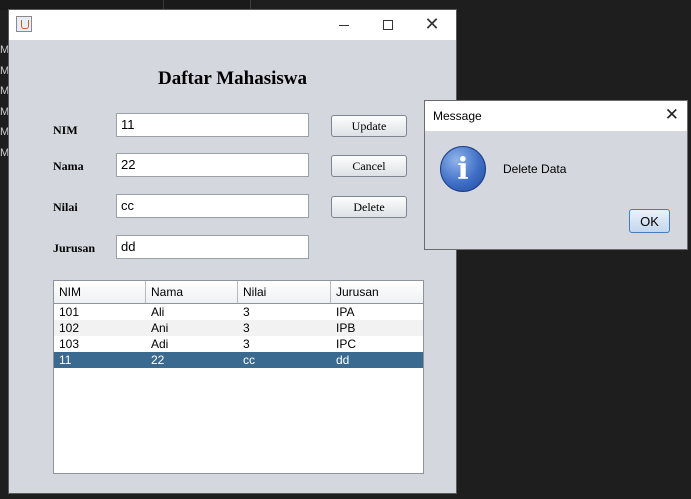  Describe the element at coordinates (24, 24) in the screenshot. I see `java-app-icon` at that location.